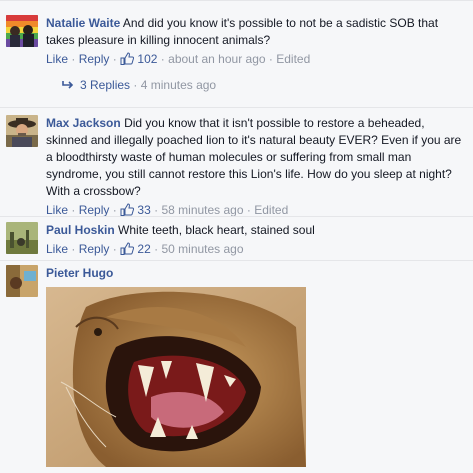  Describe the element at coordinates (202, 210) in the screenshot. I see `timestamp: 58 minutes ago` at that location.